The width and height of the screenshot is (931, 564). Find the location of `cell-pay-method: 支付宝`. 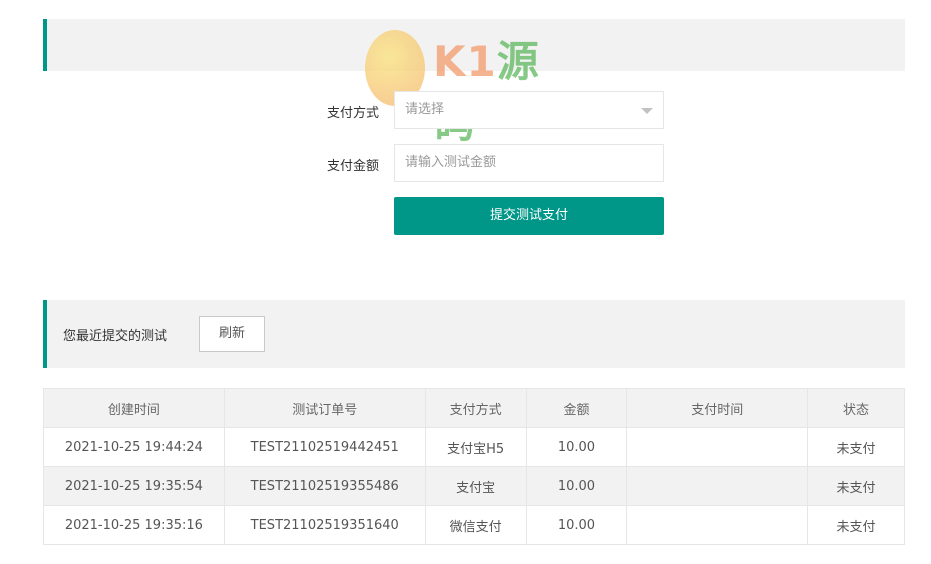

cell-pay-method: 支付宝 is located at coordinates (475, 486).